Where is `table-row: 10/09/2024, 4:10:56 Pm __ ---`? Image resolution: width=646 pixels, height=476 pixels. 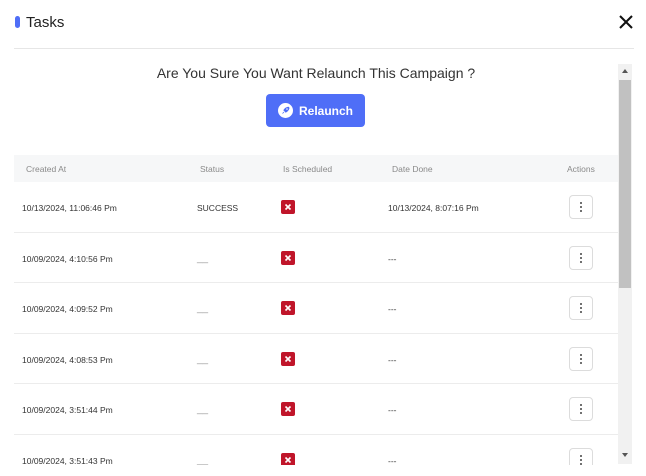
table-row: 10/09/2024, 4:10:56 Pm __ --- is located at coordinates (316, 258).